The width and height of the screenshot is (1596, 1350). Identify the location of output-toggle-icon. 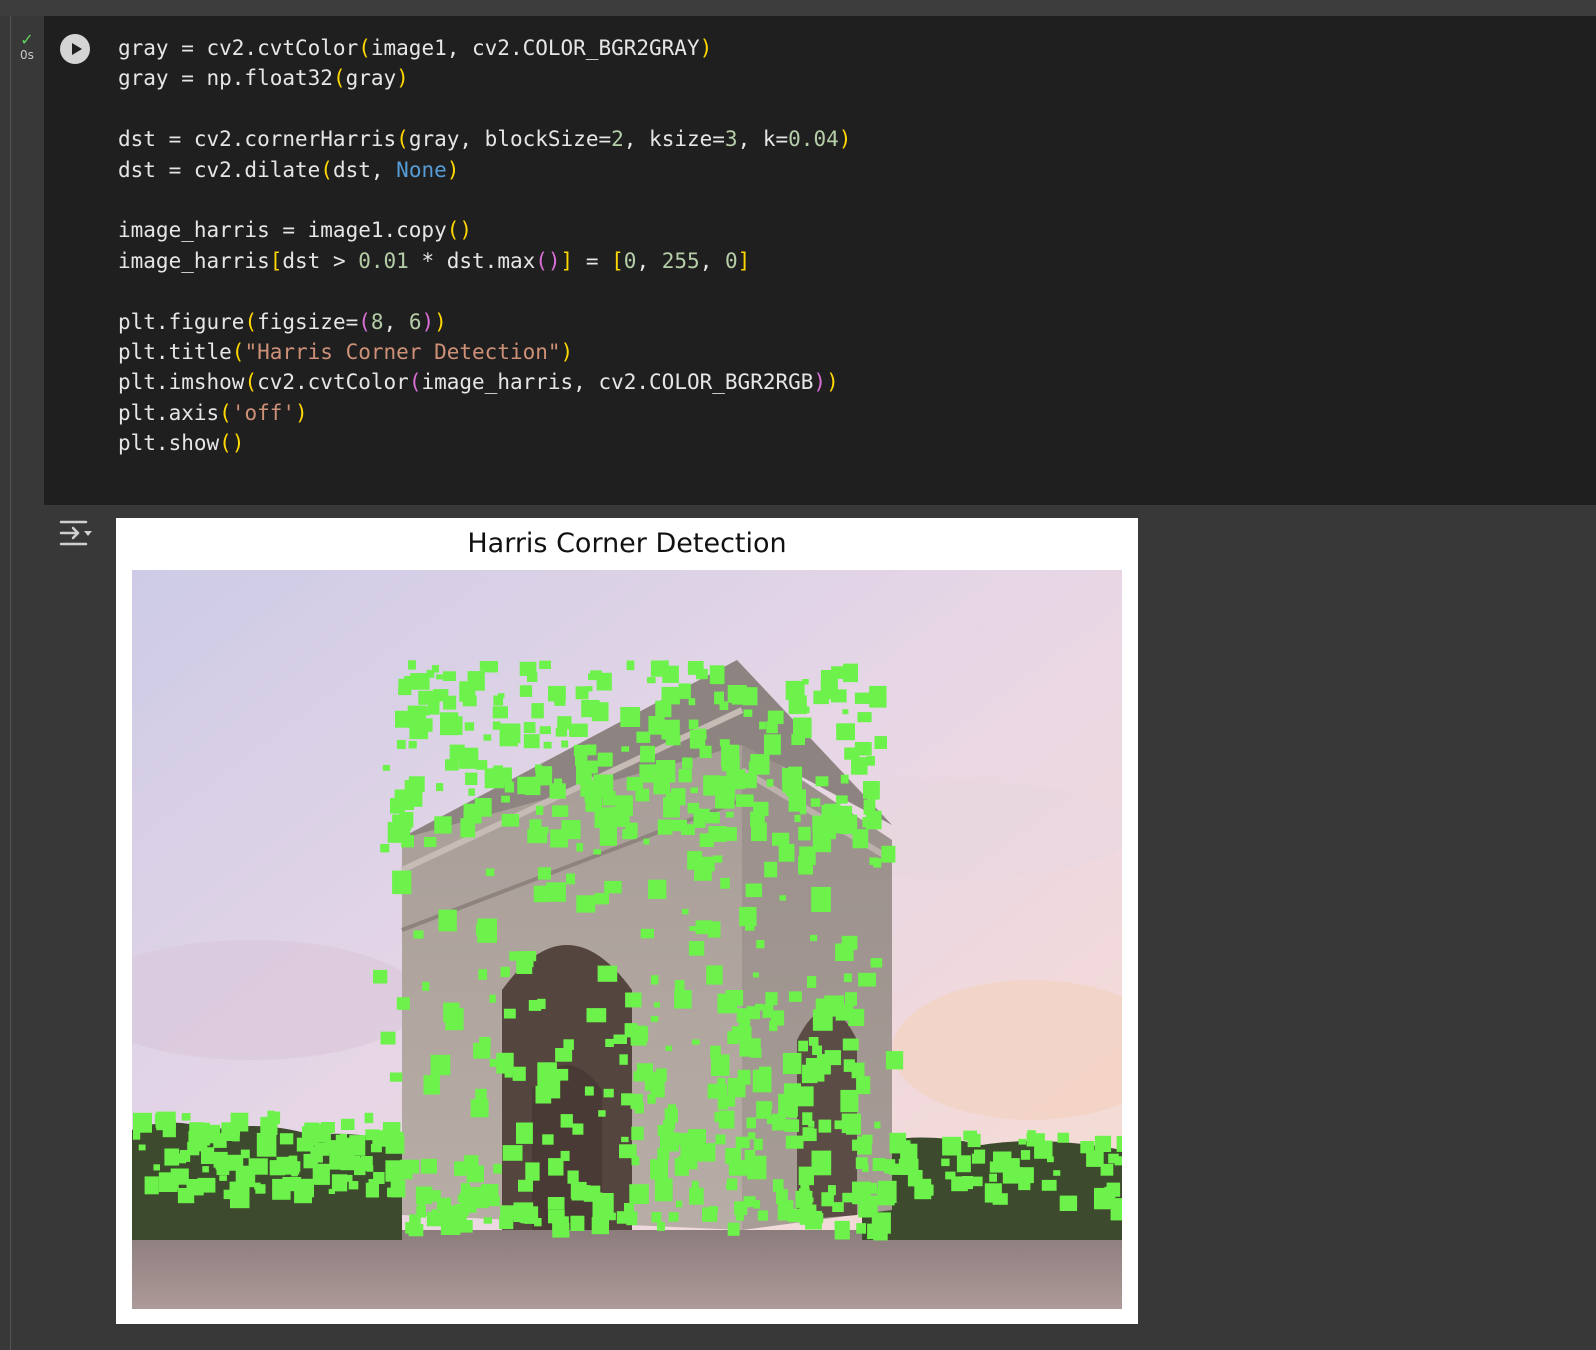
(76, 533).